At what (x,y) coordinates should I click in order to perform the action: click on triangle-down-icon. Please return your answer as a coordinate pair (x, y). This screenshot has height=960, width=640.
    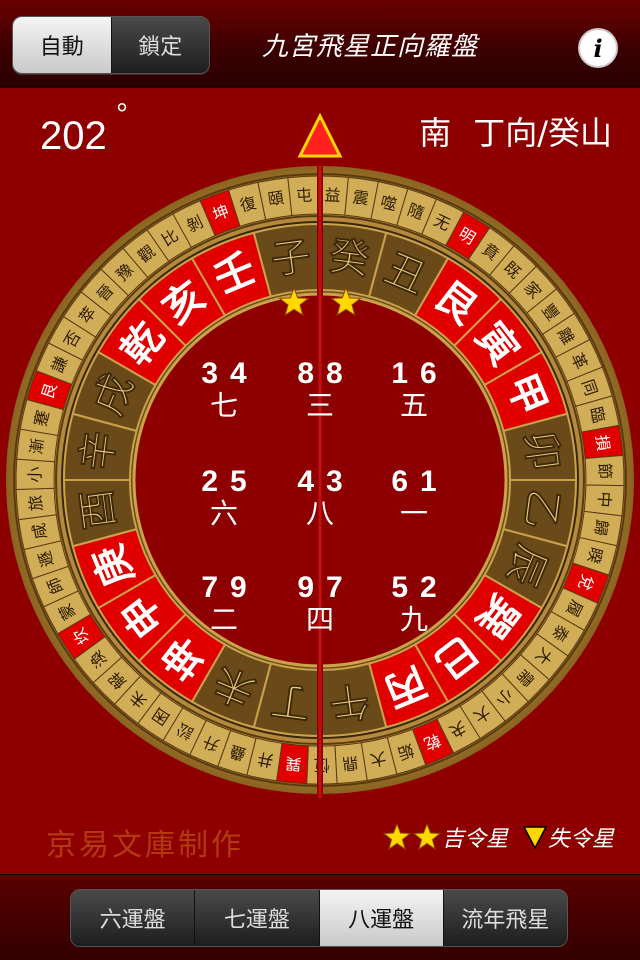
    Looking at the image, I should click on (535, 838).